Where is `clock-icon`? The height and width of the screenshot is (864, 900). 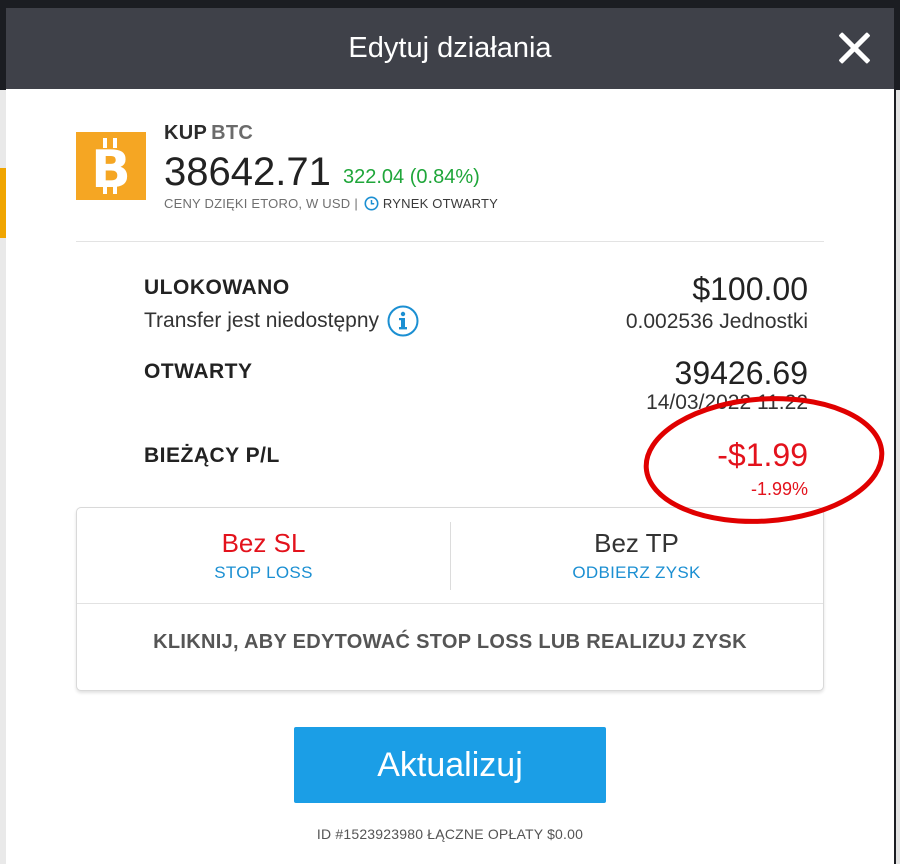 clock-icon is located at coordinates (371, 203).